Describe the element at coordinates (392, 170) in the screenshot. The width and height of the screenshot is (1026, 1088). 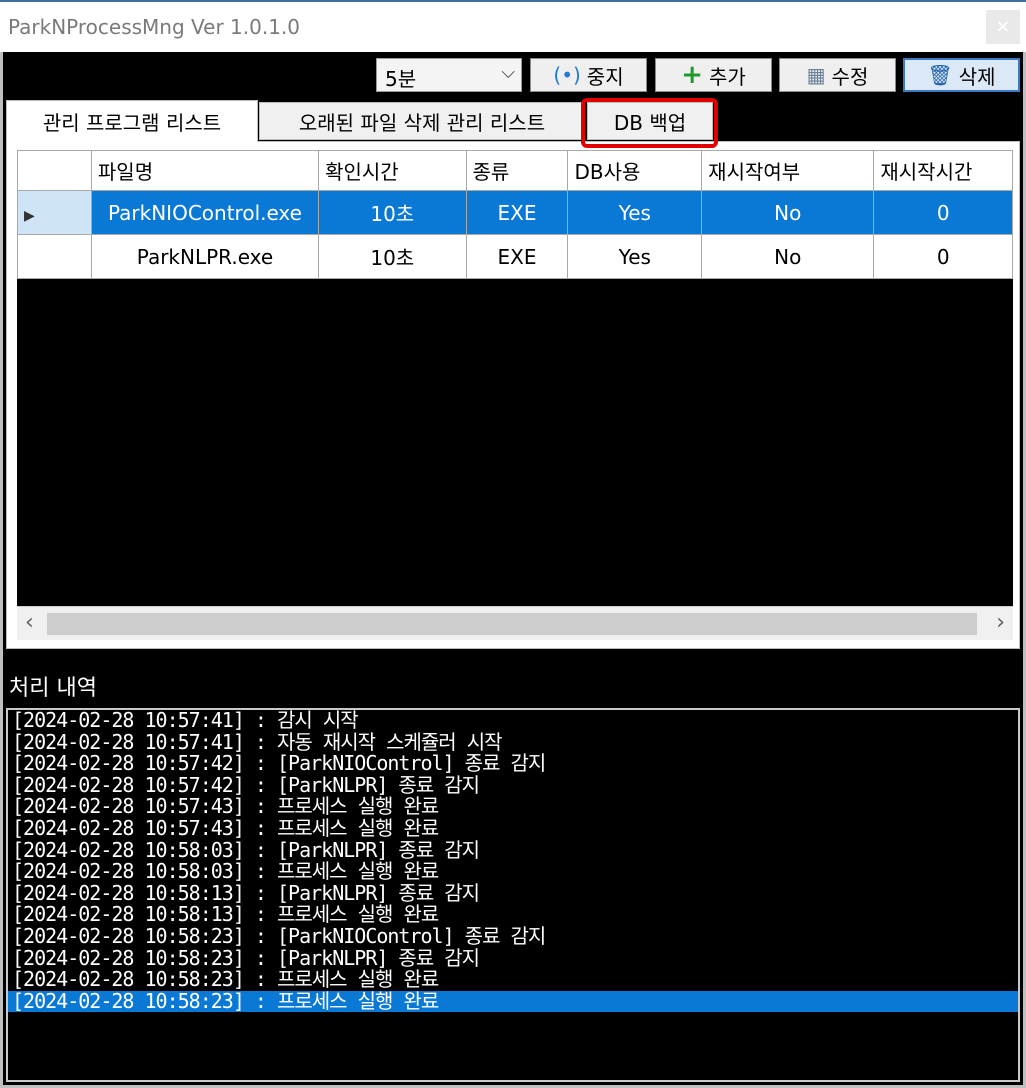
I see `column-header: 확인시간` at that location.